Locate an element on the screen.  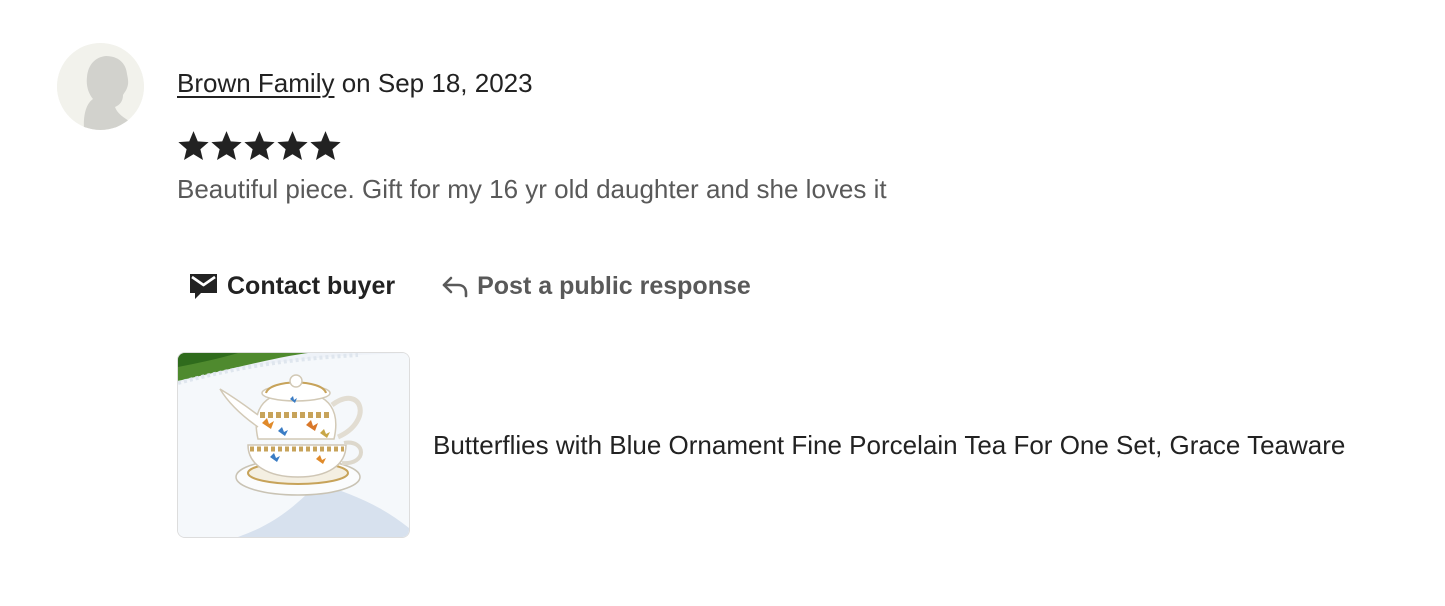
listing-thumbnail is located at coordinates (293, 445).